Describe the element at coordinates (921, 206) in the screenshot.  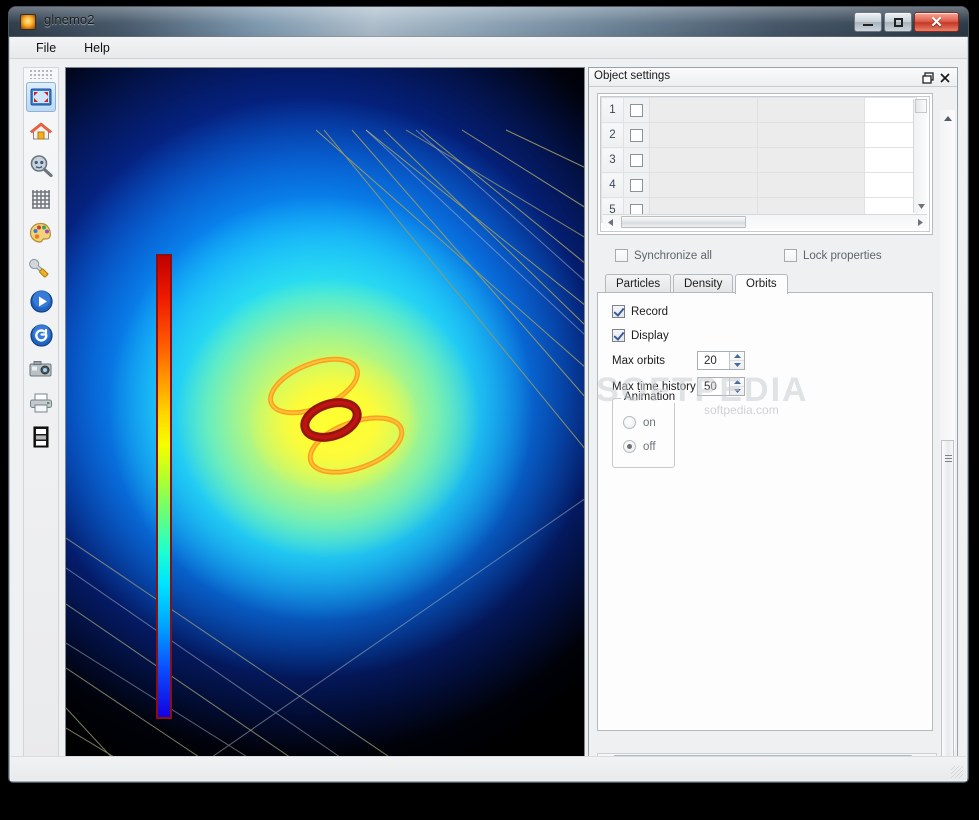
I see `scroll-down-icon` at that location.